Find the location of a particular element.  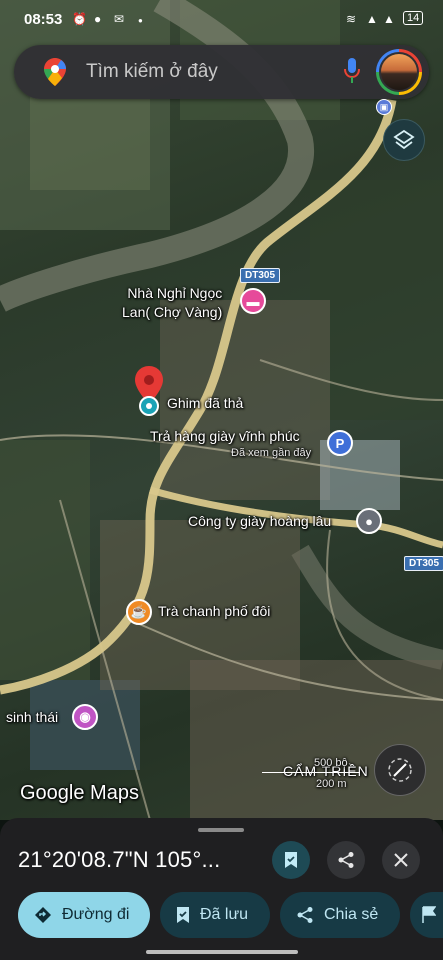

sheet-drag-handle is located at coordinates (221, 830).